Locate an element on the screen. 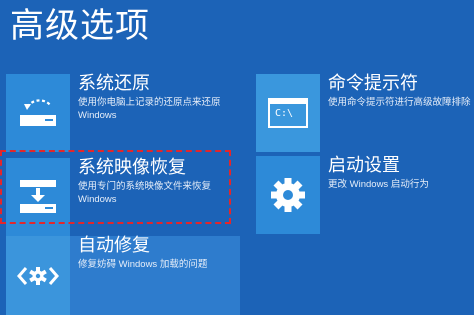 The width and height of the screenshot is (474, 315). system-restore-icon is located at coordinates (38, 113).